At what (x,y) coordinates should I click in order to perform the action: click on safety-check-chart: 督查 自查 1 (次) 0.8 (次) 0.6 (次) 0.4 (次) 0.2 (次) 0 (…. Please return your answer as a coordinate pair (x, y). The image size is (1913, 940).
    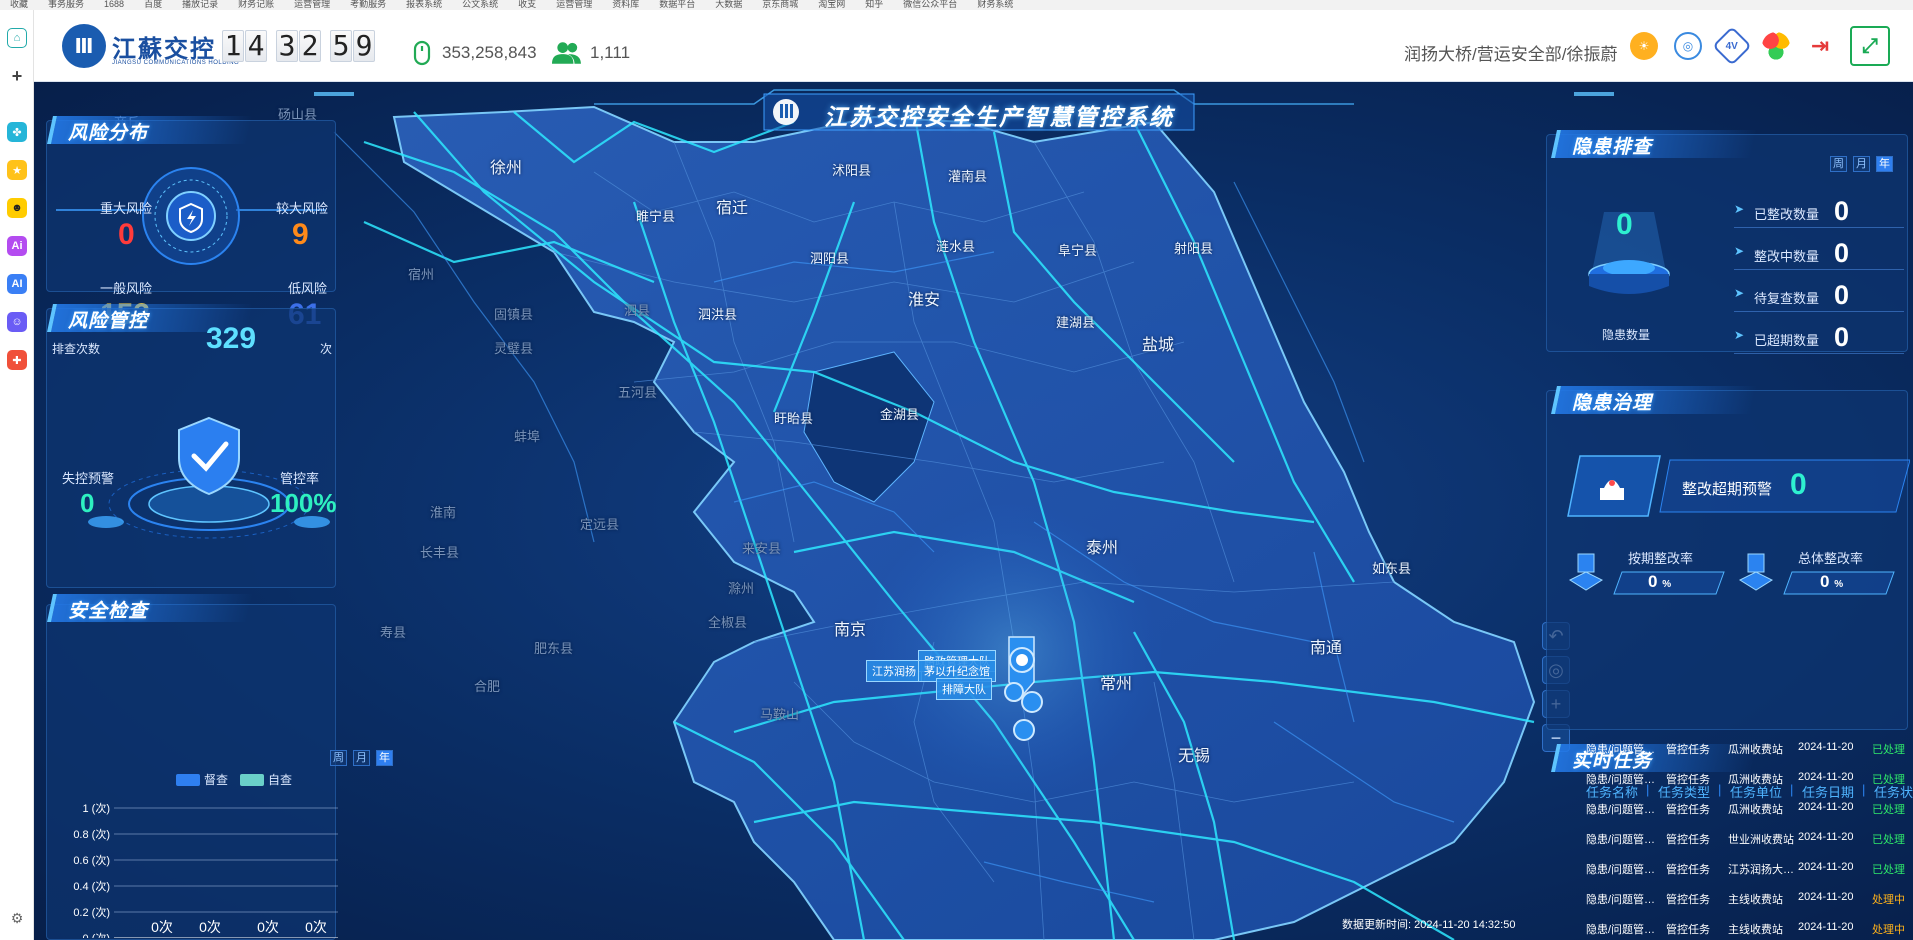
    Looking at the image, I should click on (197, 853).